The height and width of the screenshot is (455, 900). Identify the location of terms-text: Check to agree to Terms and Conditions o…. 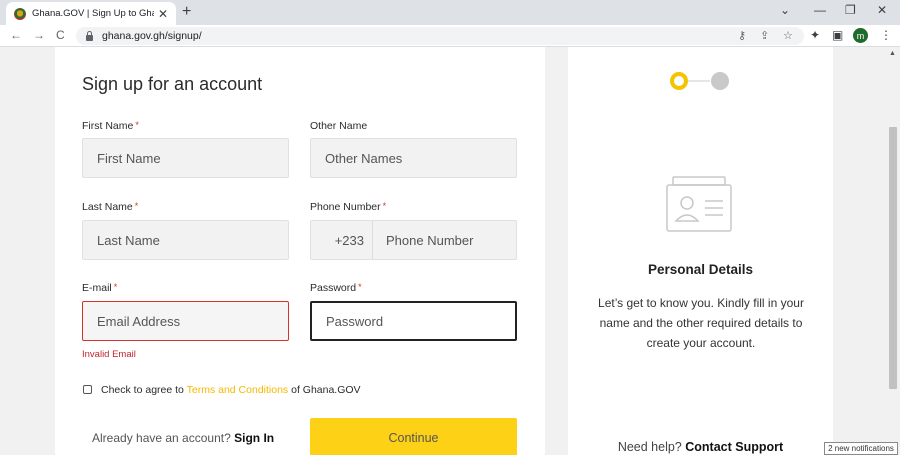
(231, 390).